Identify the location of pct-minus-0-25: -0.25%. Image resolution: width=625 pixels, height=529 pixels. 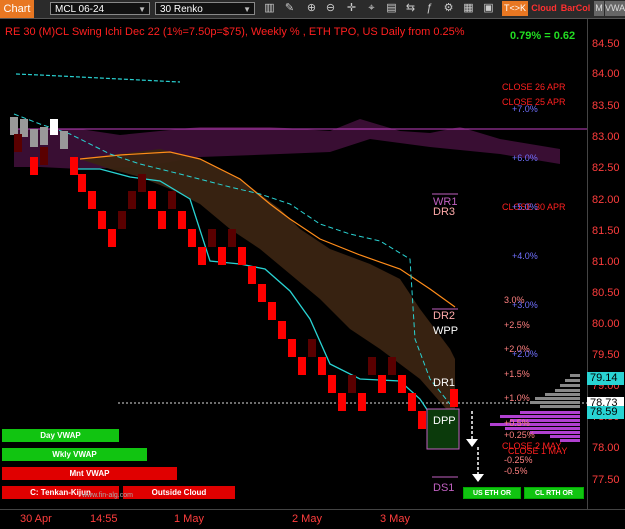
(518, 460).